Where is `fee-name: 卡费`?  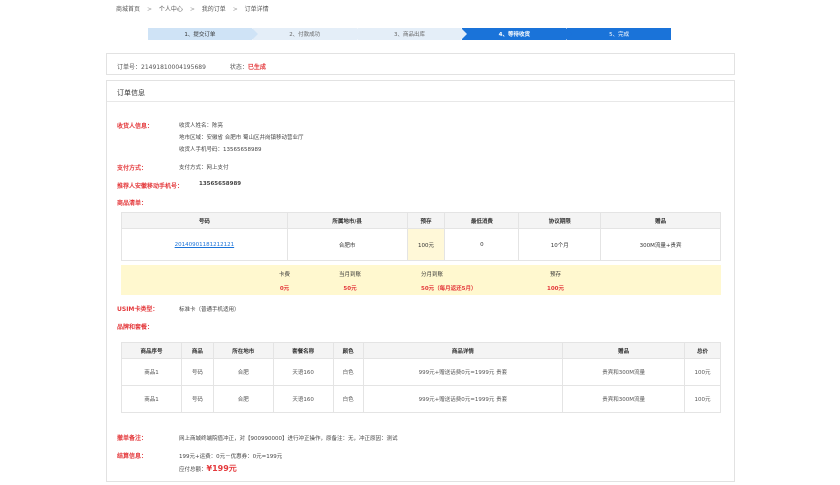 fee-name: 卡费 is located at coordinates (285, 275).